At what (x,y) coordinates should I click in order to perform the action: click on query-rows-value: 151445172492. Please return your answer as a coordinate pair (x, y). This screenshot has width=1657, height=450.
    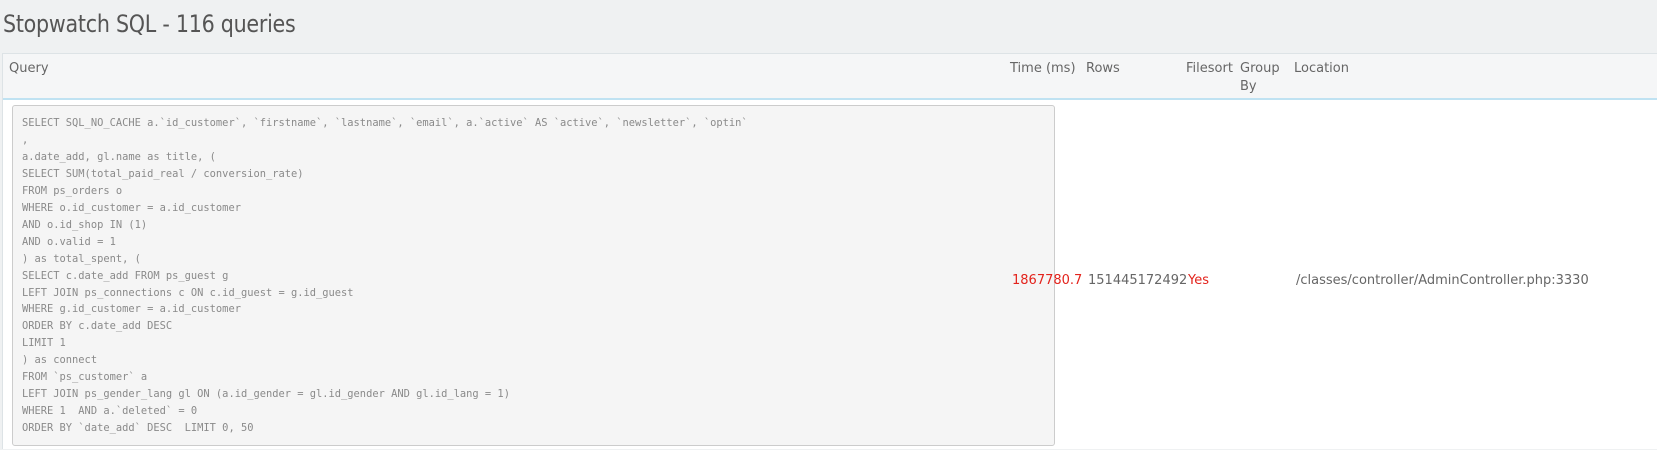
    Looking at the image, I should click on (1138, 280).